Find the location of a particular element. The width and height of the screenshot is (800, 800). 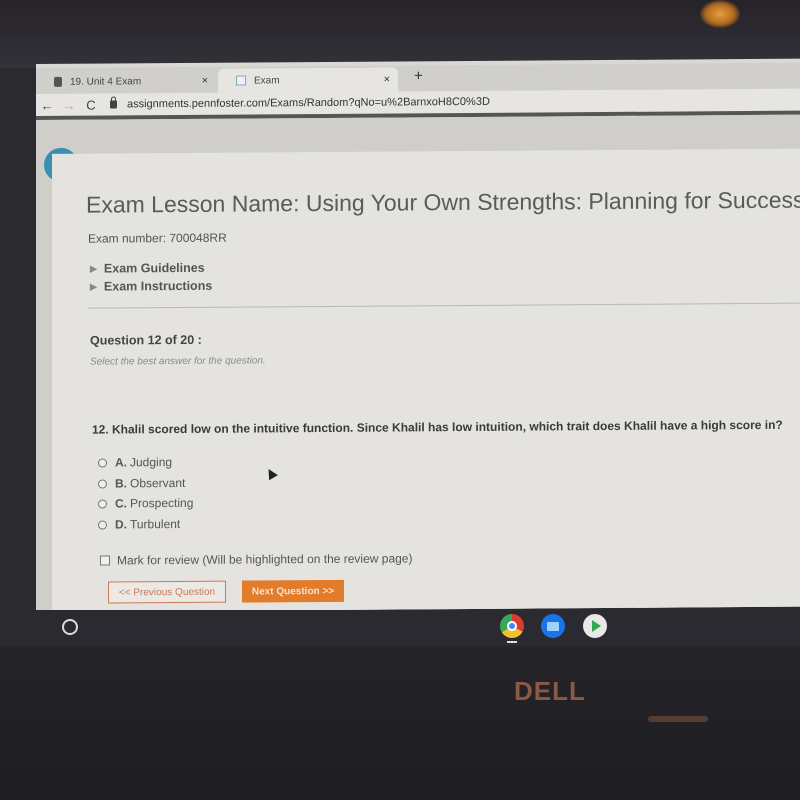

back-button: ← is located at coordinates (47, 104).